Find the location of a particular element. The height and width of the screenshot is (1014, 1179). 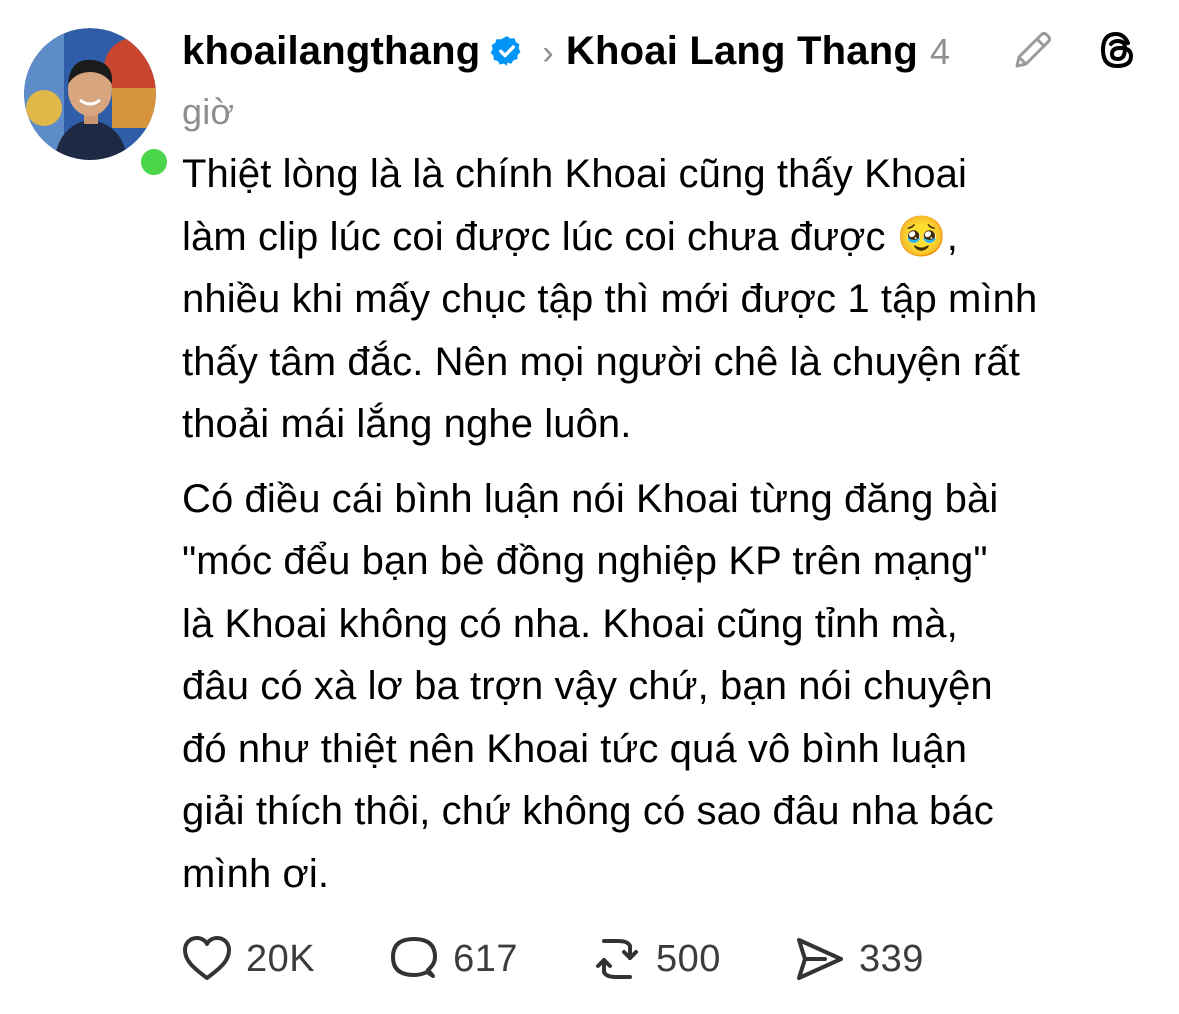

topic-tag: Khoai Lang Thang is located at coordinates (742, 51).